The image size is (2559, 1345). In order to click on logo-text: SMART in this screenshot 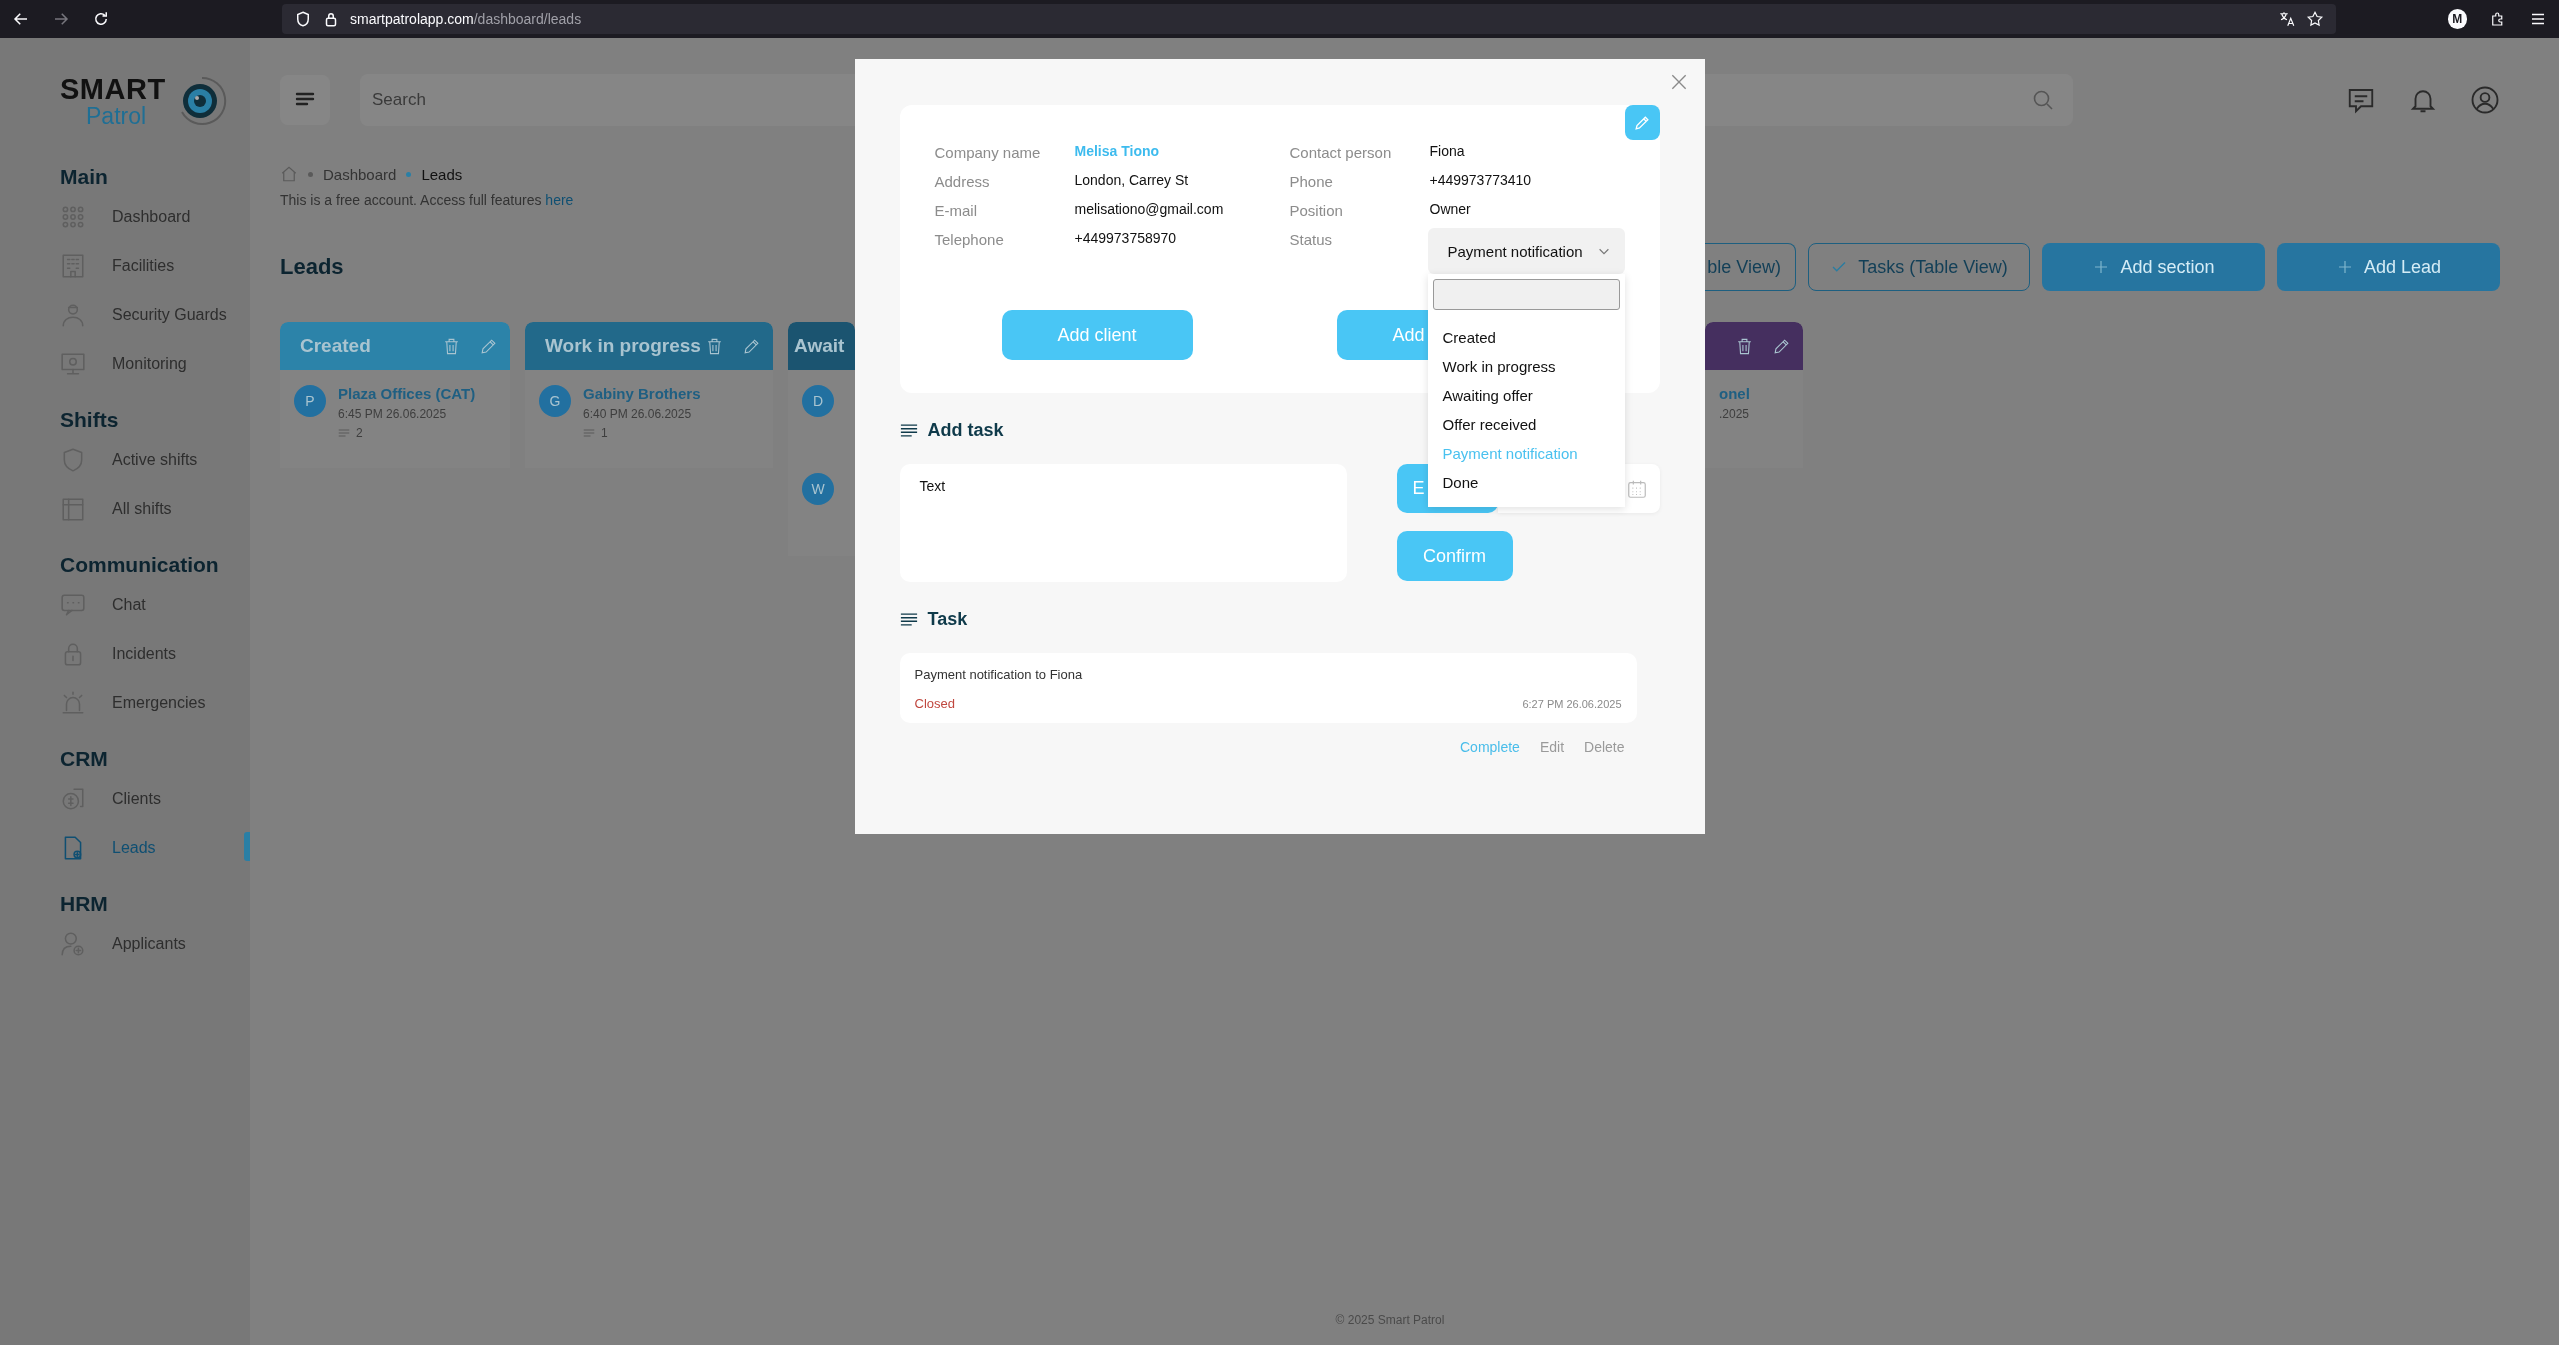, I will do `click(113, 89)`.